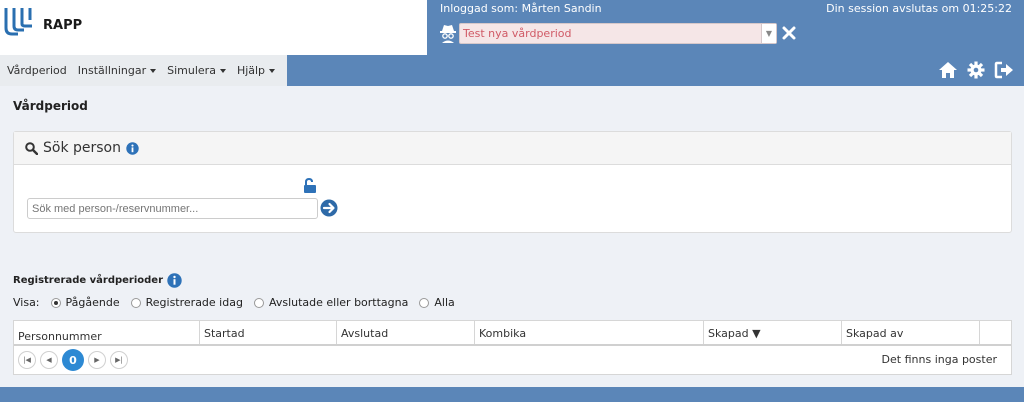 The image size is (1024, 402). Describe the element at coordinates (919, 8) in the screenshot. I see `session-timer: Din session avslutas om 01:25:22` at that location.